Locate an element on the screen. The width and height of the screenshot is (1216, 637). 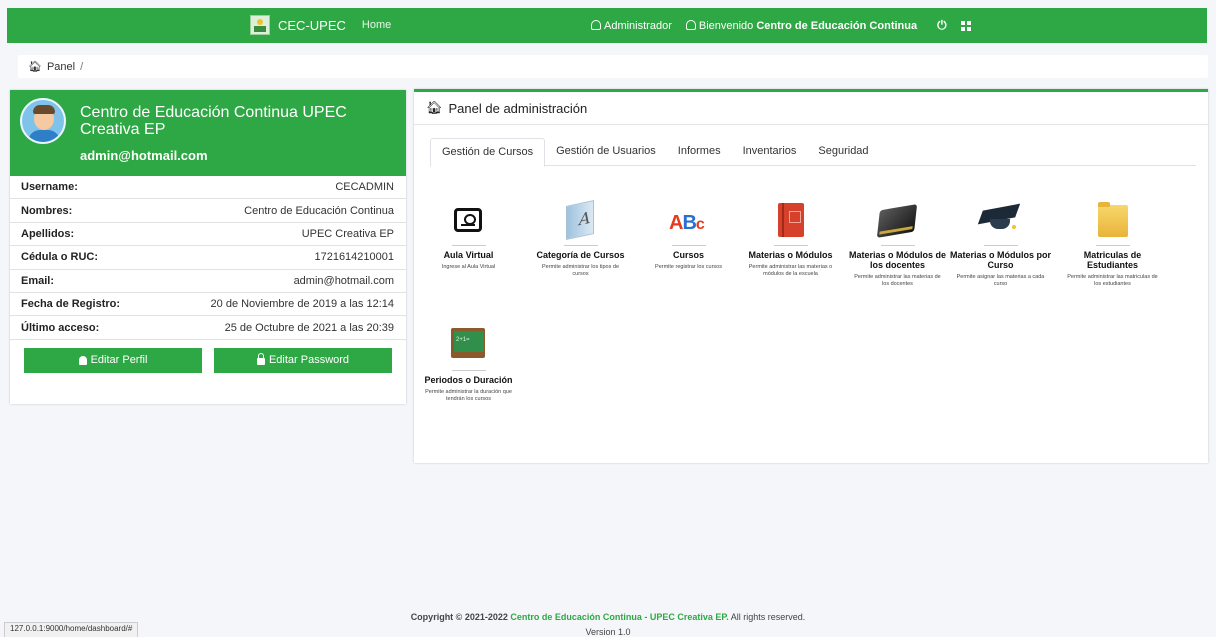
module-cursos: ABc Cursos Permite registrar los cursos is located at coordinates (688, 234).